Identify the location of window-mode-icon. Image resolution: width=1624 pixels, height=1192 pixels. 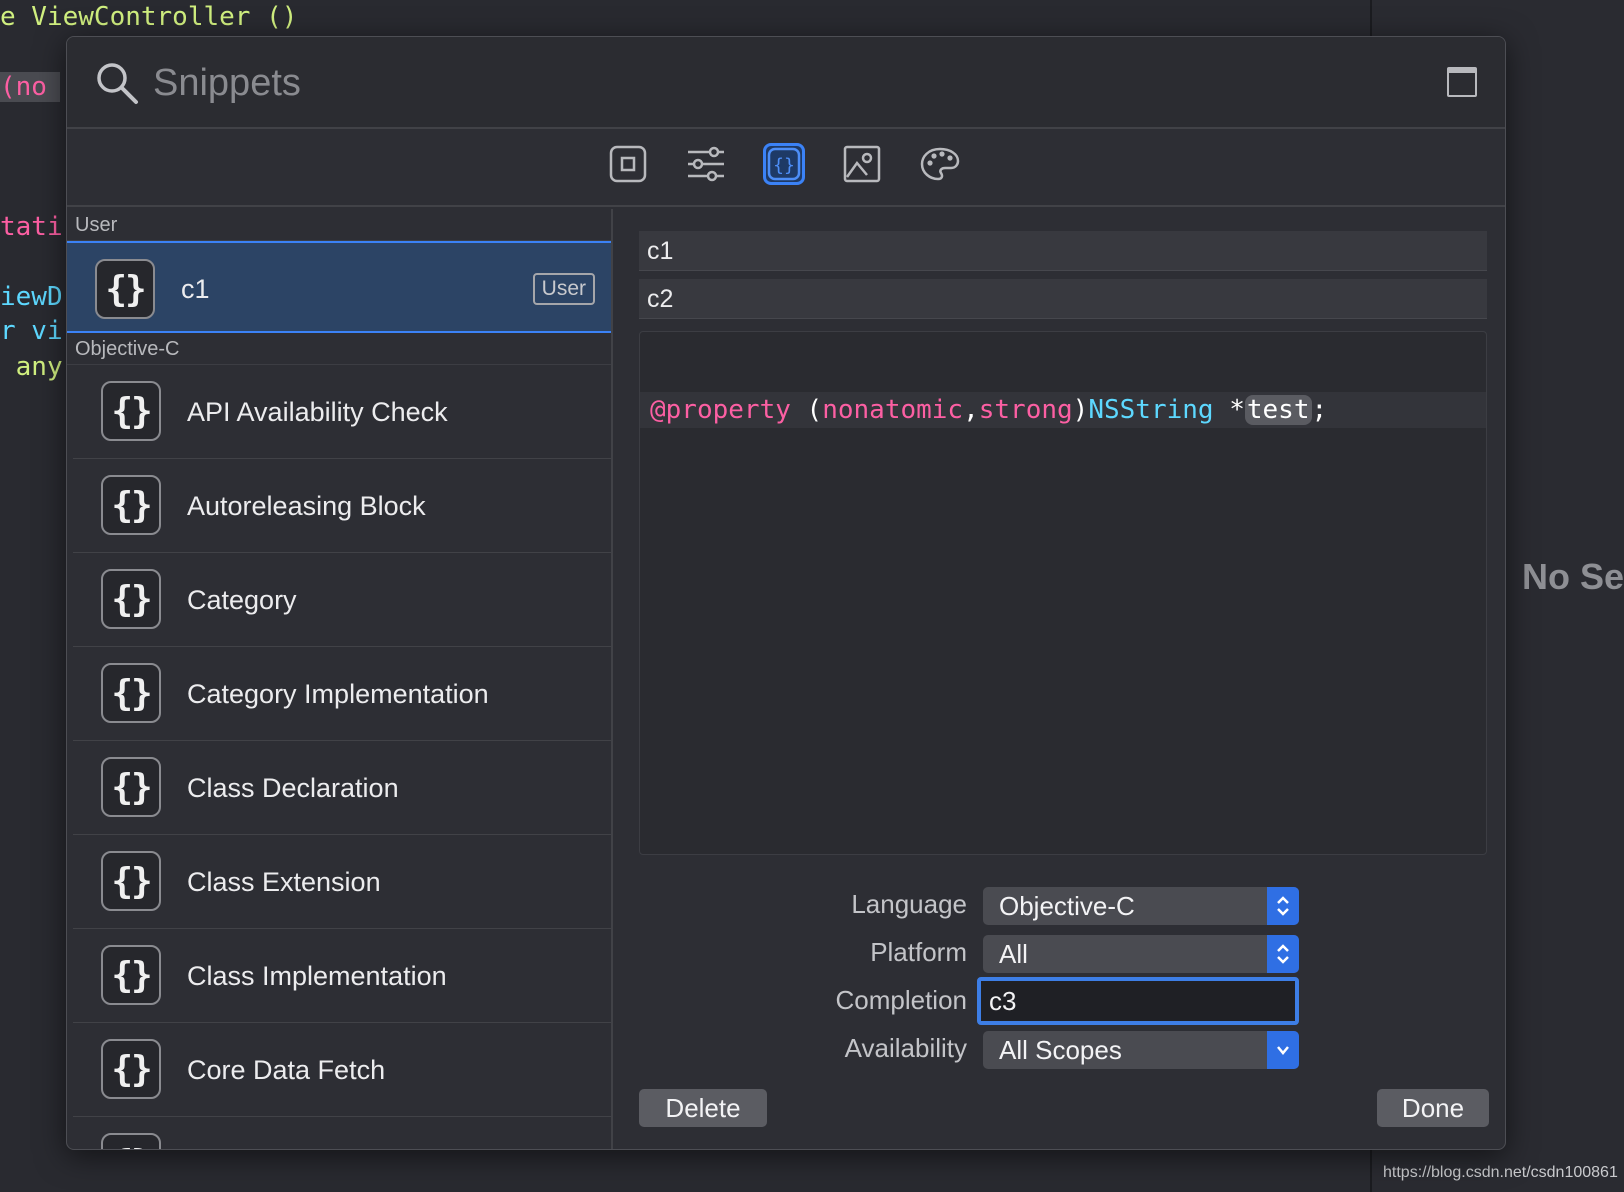
(1462, 82).